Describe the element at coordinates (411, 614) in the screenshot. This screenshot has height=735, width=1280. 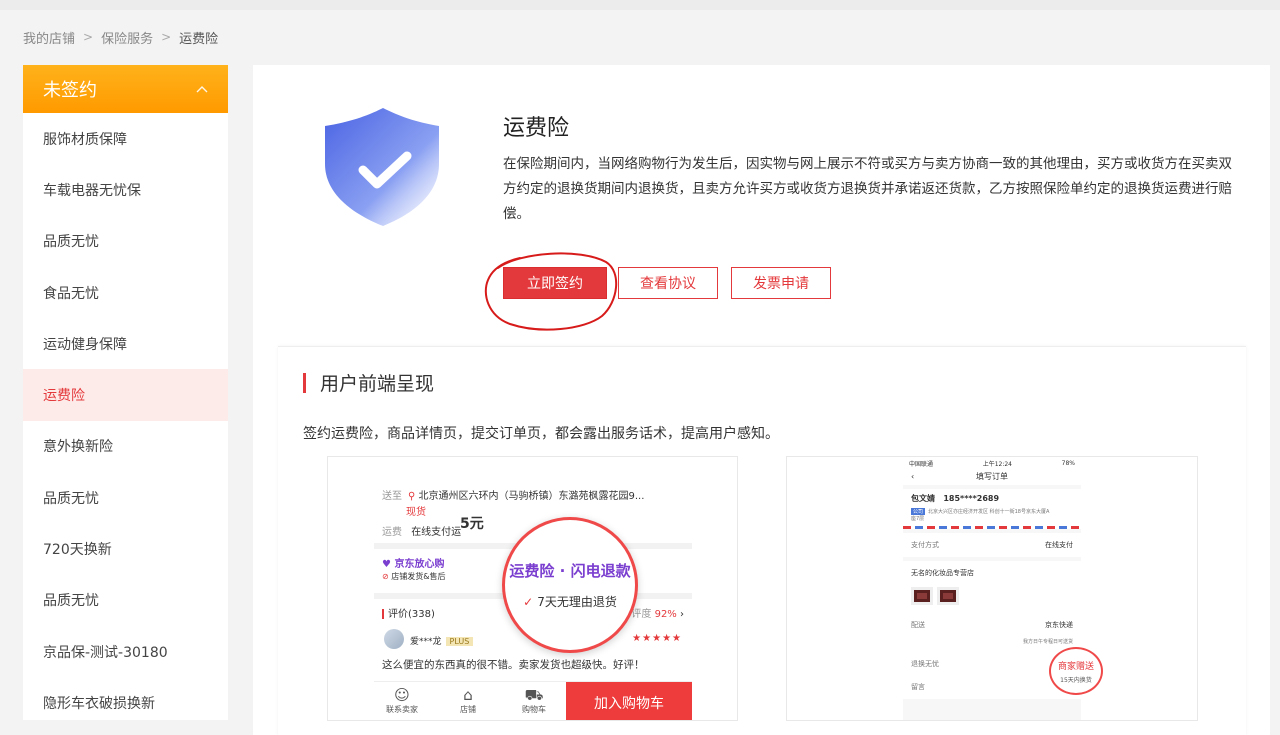
I see `reviews-label: 评价(338)` at that location.